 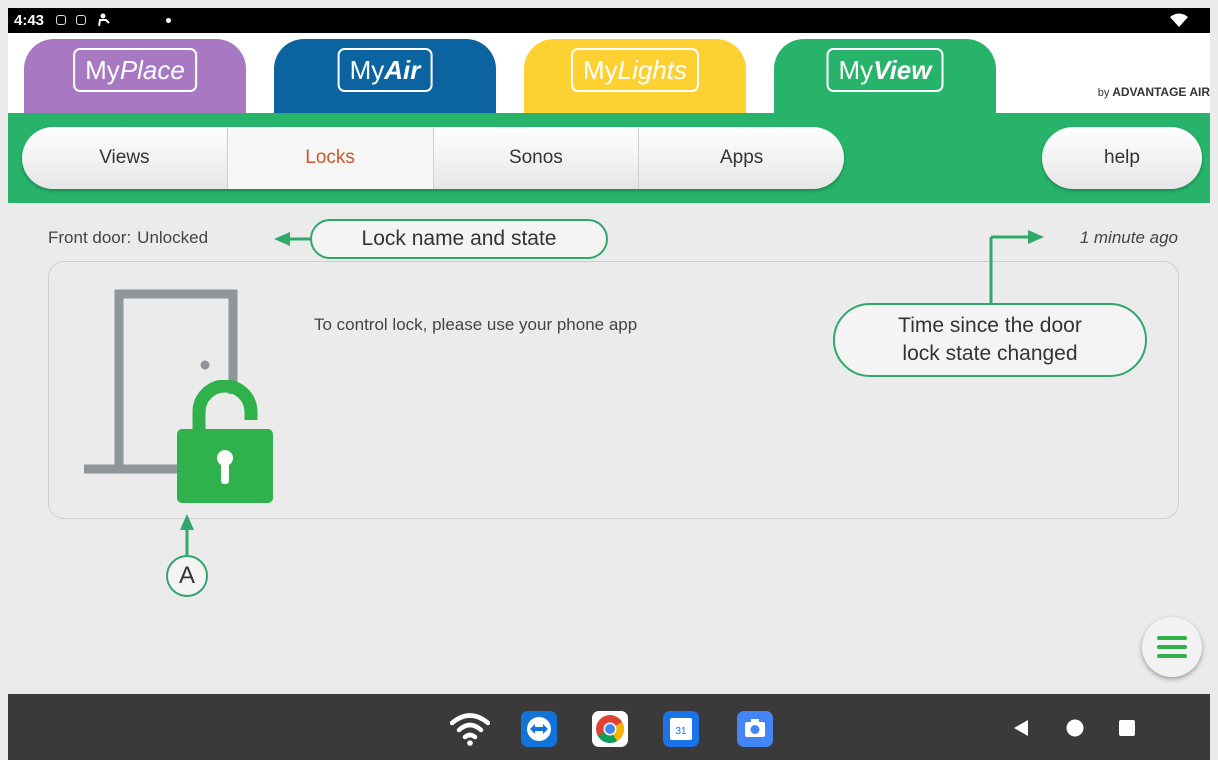 I want to click on menu-icon, so click(x=1172, y=647).